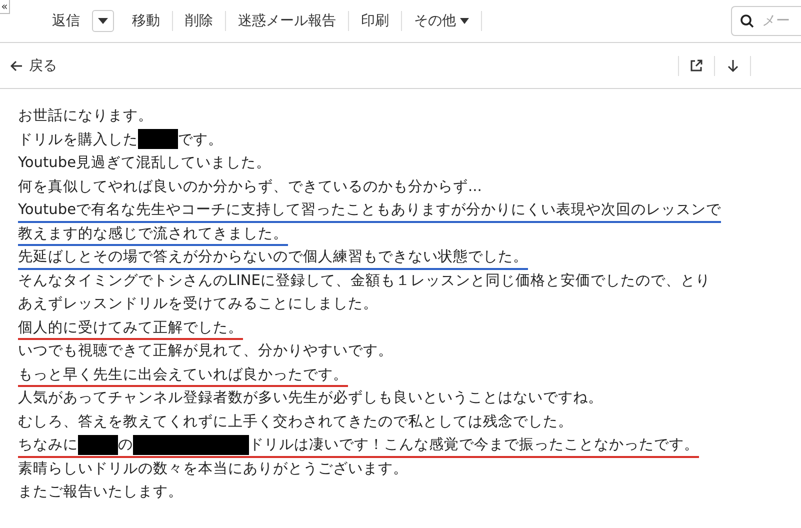 This screenshot has height=528, width=801. Describe the element at coordinates (295, 421) in the screenshot. I see `message-text: むしろ、答えを教えてくれずに上手く交わされてきたので私としては残念でした。` at that location.